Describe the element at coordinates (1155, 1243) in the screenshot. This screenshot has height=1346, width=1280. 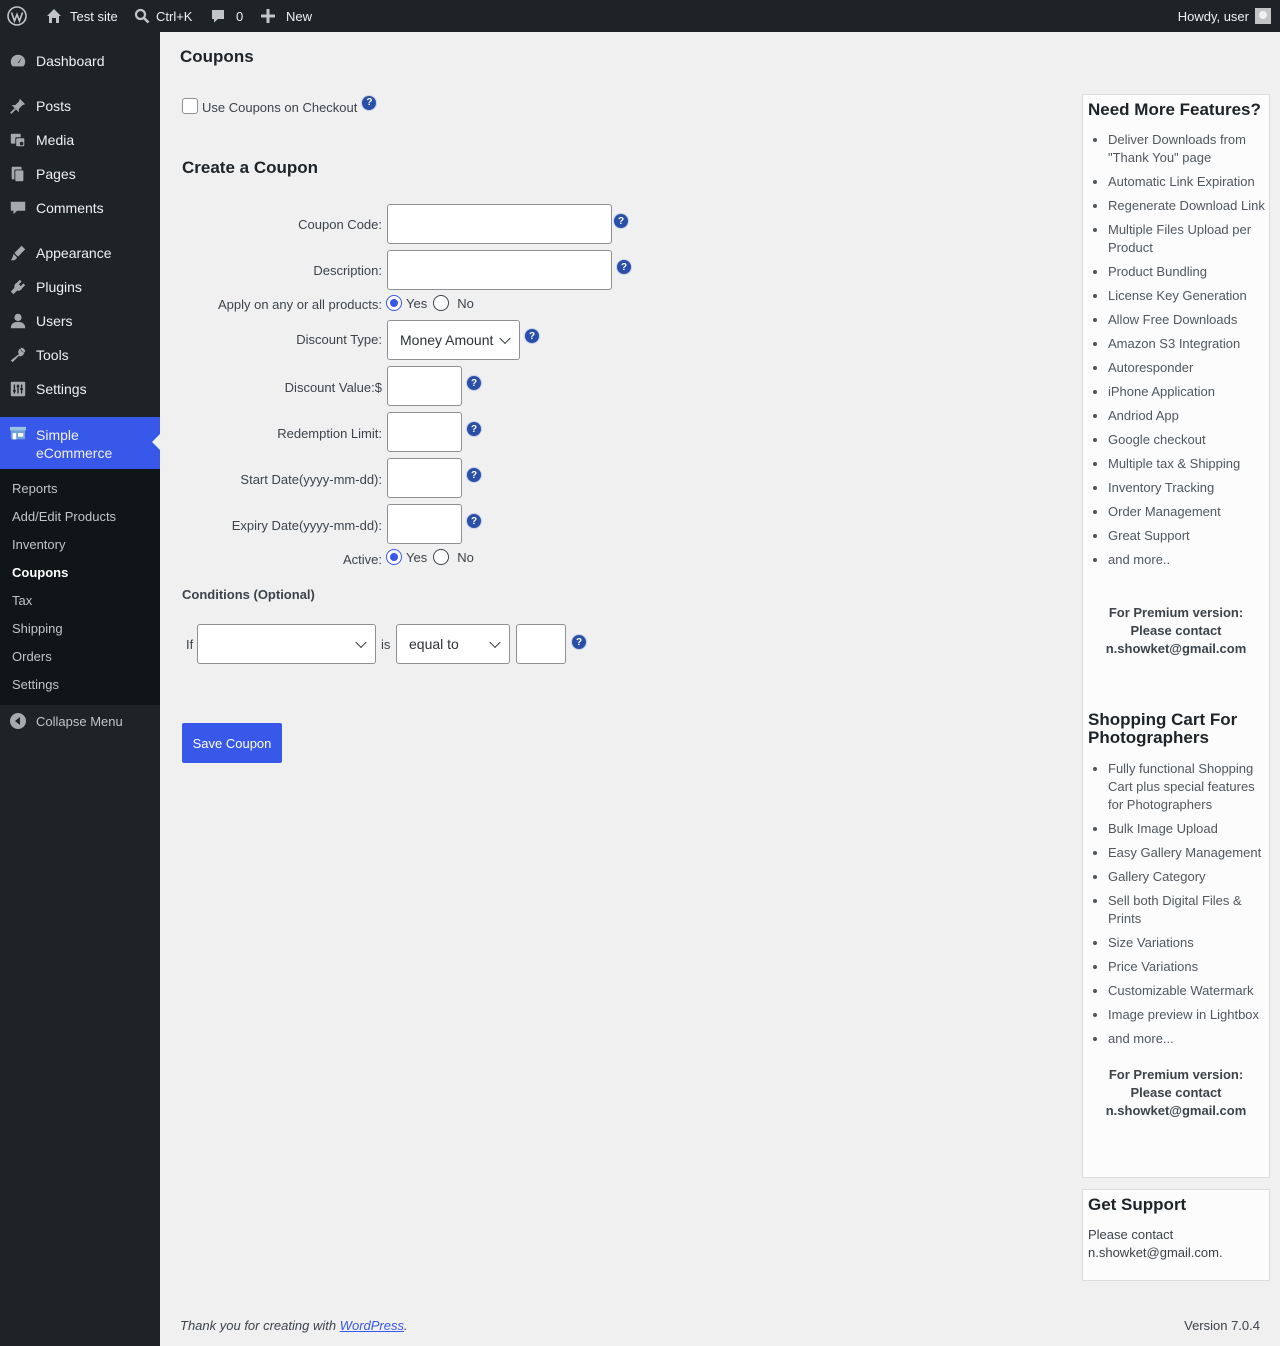
I see `support-text: Please contact n.showket@gmail.com.` at that location.